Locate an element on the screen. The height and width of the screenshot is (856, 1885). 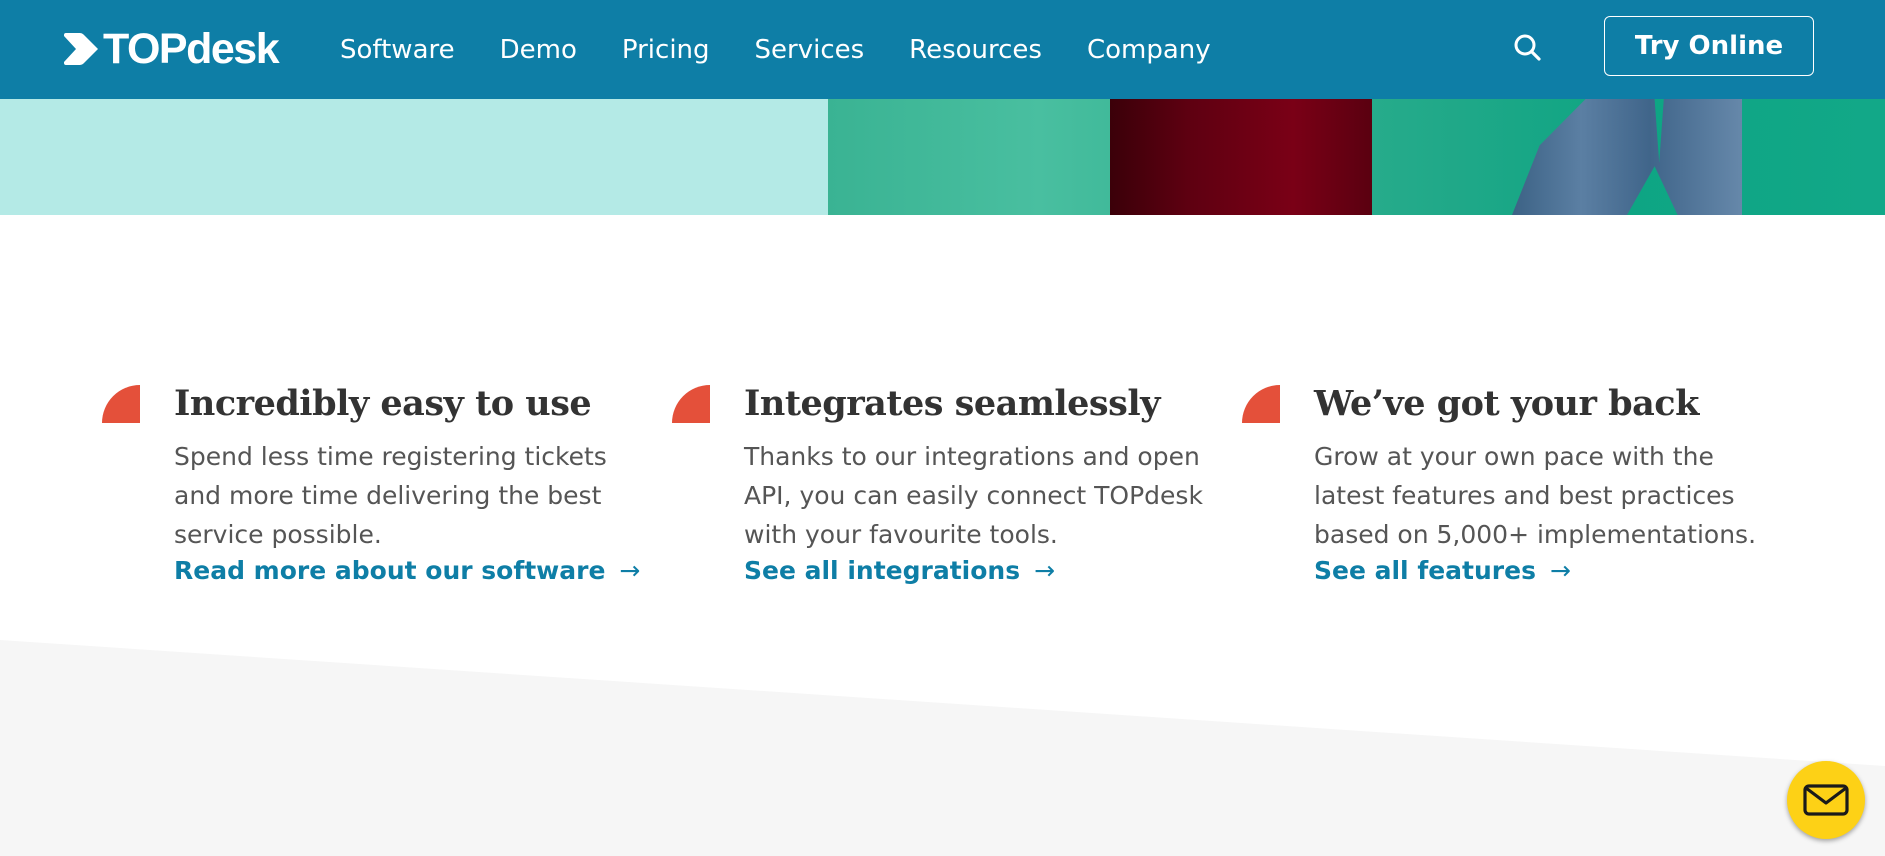
nav-item-demo: Demo is located at coordinates (538, 50).